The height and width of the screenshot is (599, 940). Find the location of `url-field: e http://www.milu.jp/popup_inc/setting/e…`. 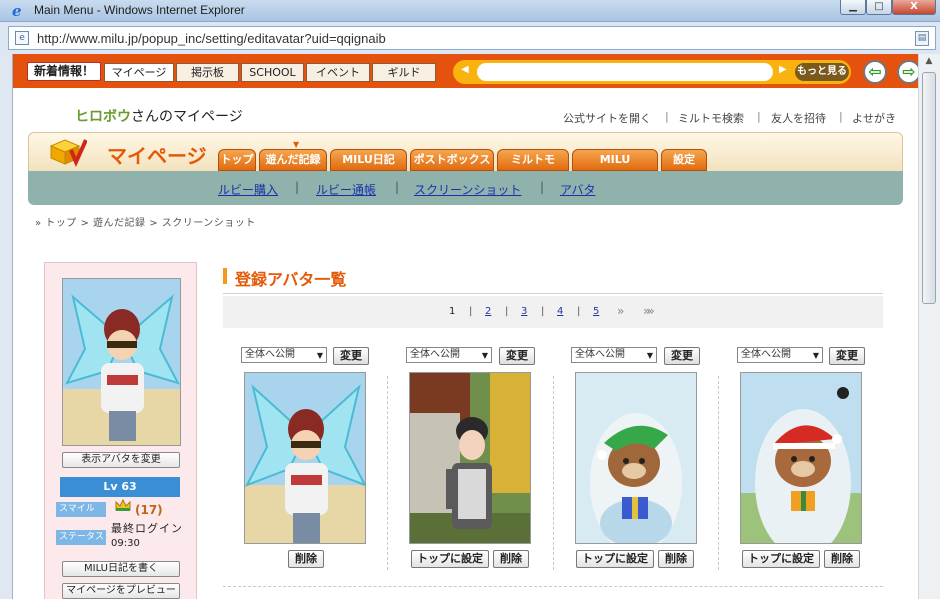

url-field: e http://www.milu.jp/popup_inc/setting/e… is located at coordinates (472, 38).